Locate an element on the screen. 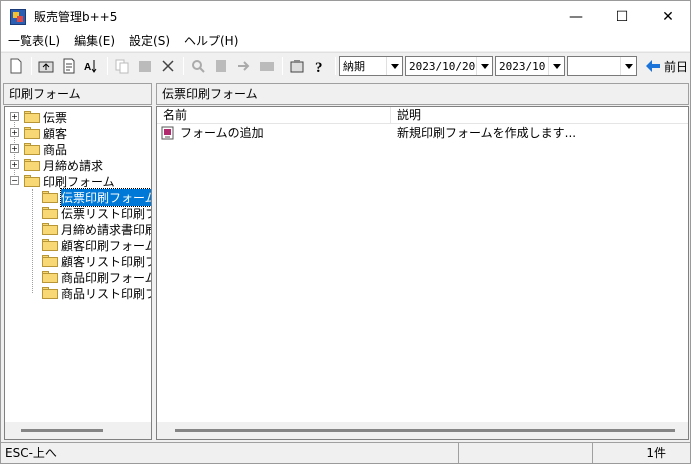  sort-button: A is located at coordinates (92, 66).